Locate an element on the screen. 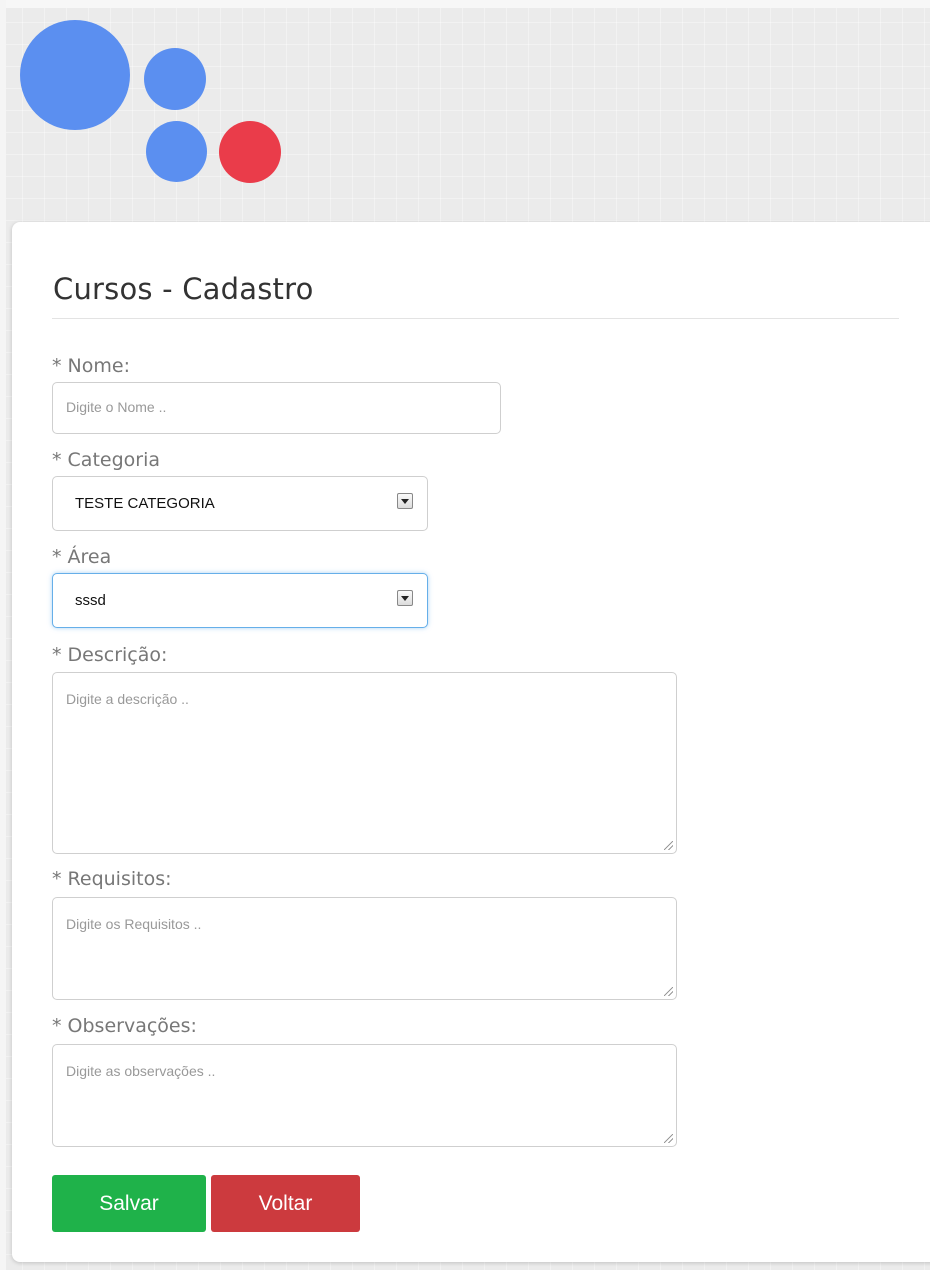 This screenshot has height=1270, width=930. categoria-selected-value: TESTE CATEGORIA is located at coordinates (145, 503).